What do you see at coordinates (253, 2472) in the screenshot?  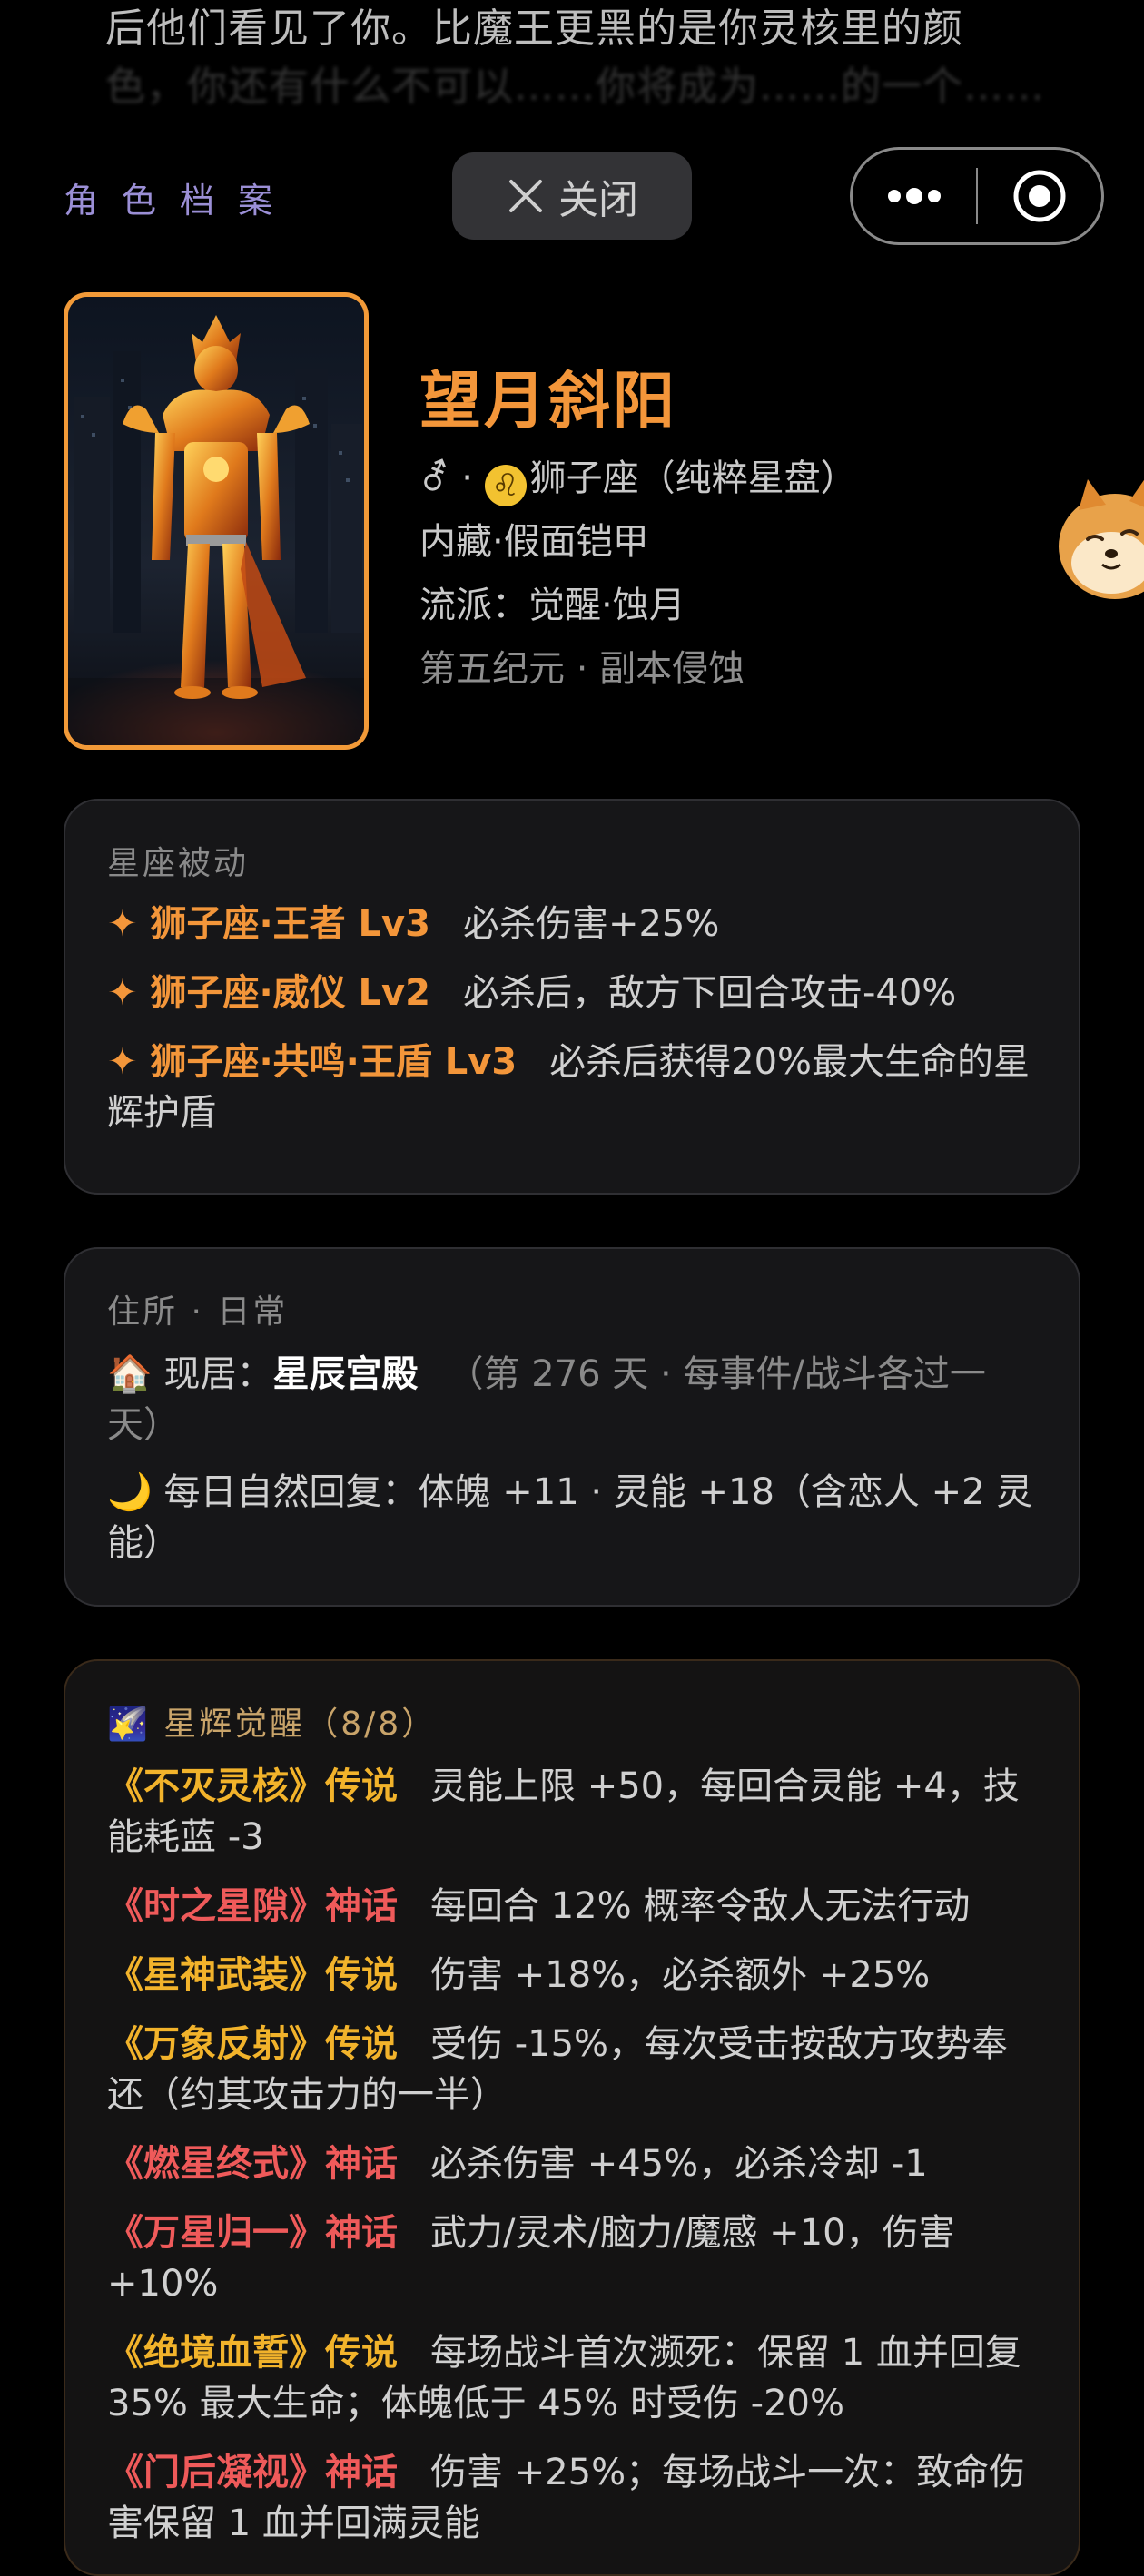 I see `awakening-item-tag: 《门后凝视》神话` at bounding box center [253, 2472].